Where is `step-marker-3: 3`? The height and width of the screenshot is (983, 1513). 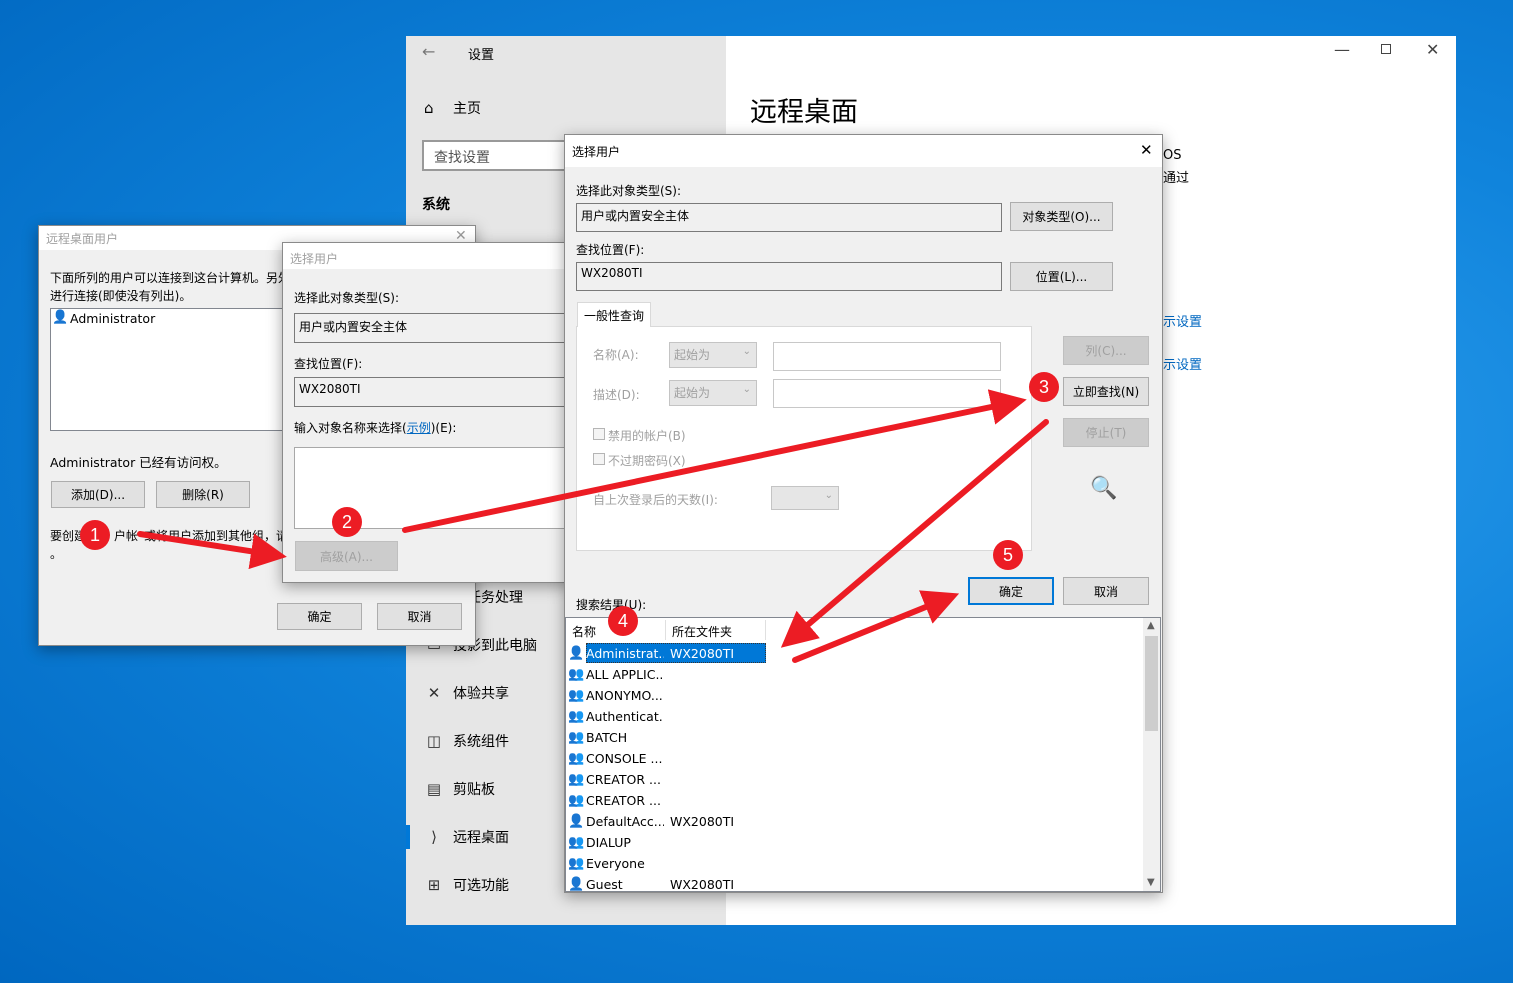
step-marker-3: 3 is located at coordinates (1044, 387).